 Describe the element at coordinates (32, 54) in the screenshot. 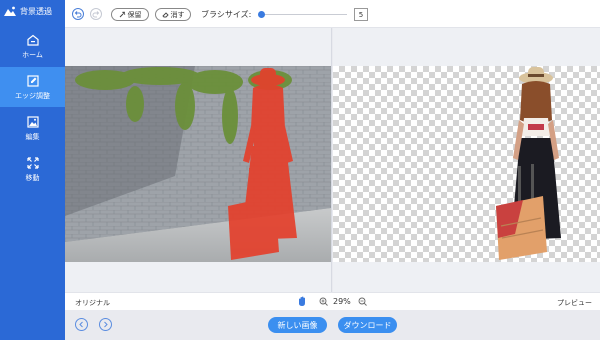

I see `sidebar-item-label: ホーム` at that location.